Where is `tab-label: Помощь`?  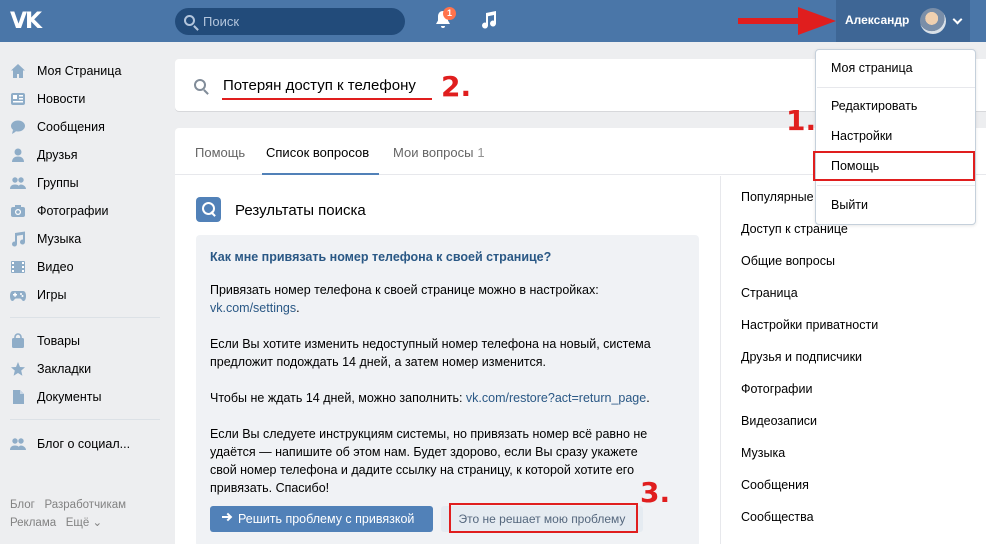
tab-label: Помощь is located at coordinates (220, 152).